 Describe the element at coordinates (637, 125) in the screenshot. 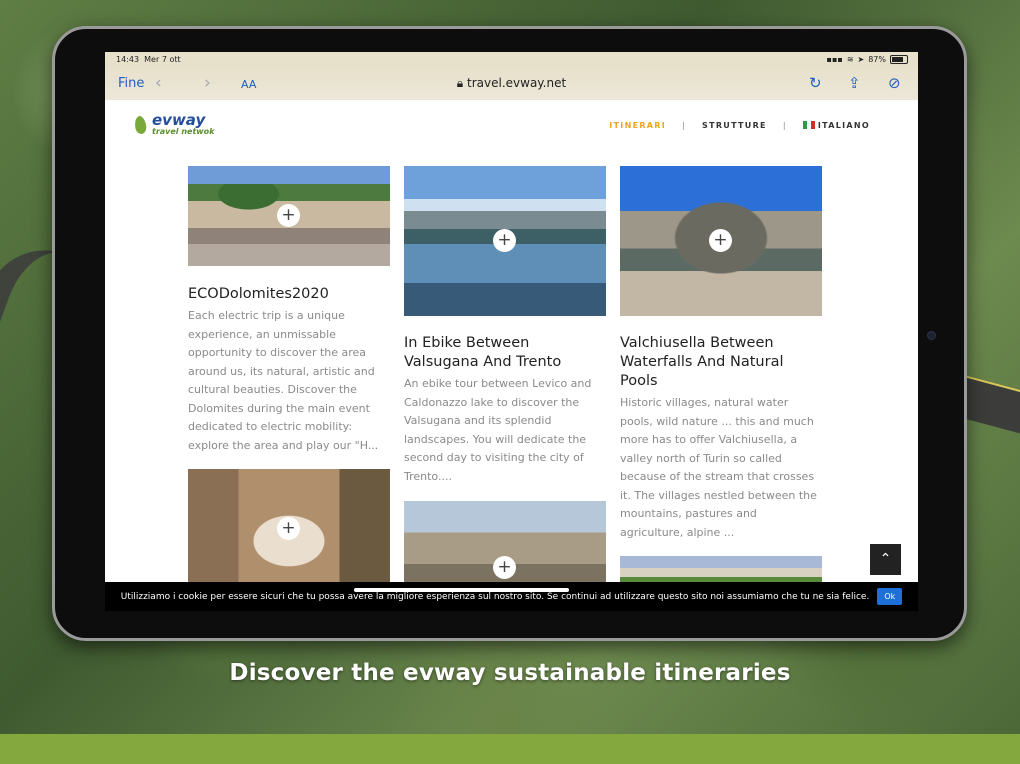

I see `menu-item-itinerari: ITINERARI` at that location.